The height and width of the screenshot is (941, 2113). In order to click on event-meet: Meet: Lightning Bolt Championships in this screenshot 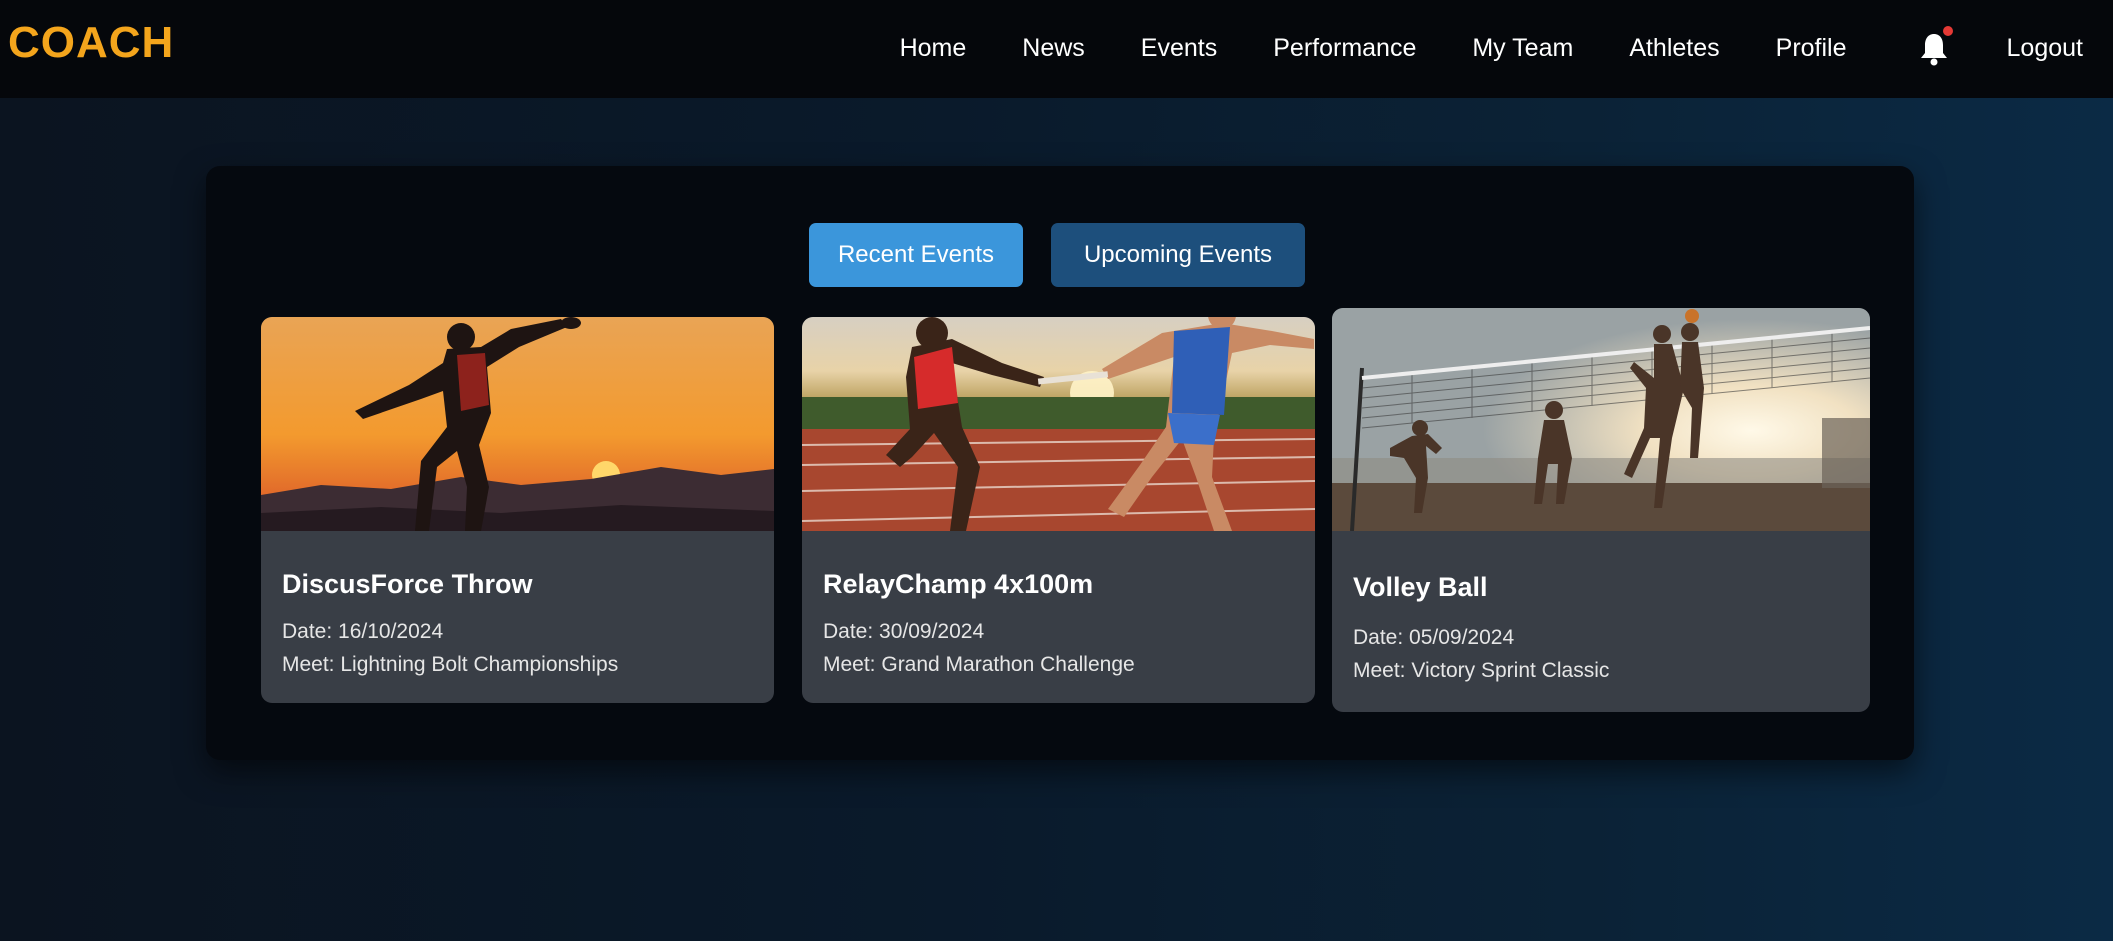, I will do `click(450, 664)`.